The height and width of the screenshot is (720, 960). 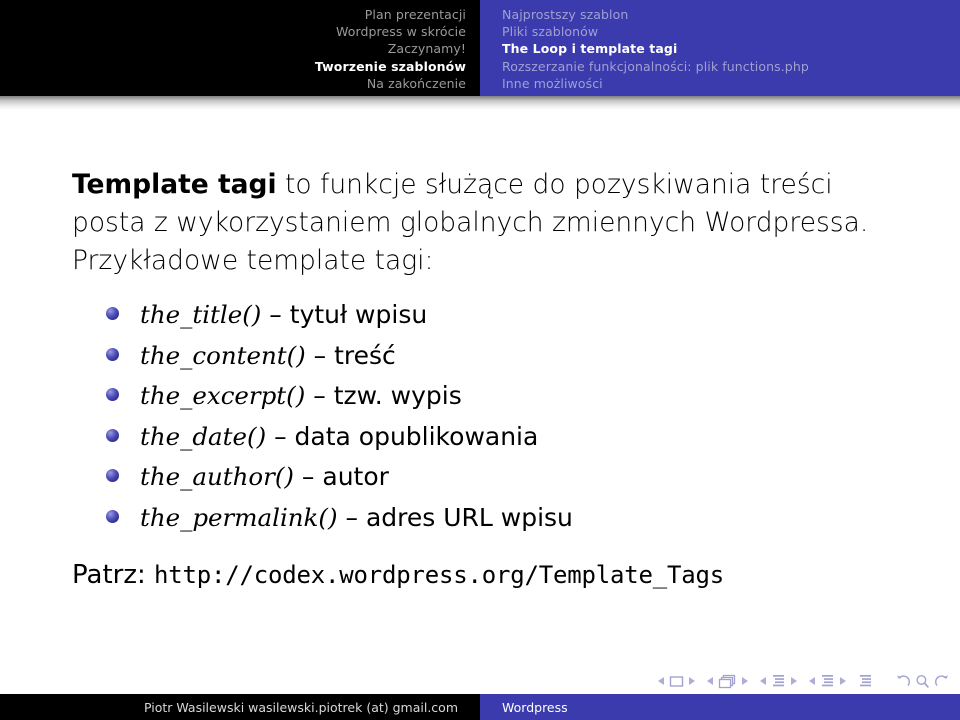 What do you see at coordinates (253, 260) in the screenshot?
I see `examples-intro-paragraph: Przykładowe template tagi:` at bounding box center [253, 260].